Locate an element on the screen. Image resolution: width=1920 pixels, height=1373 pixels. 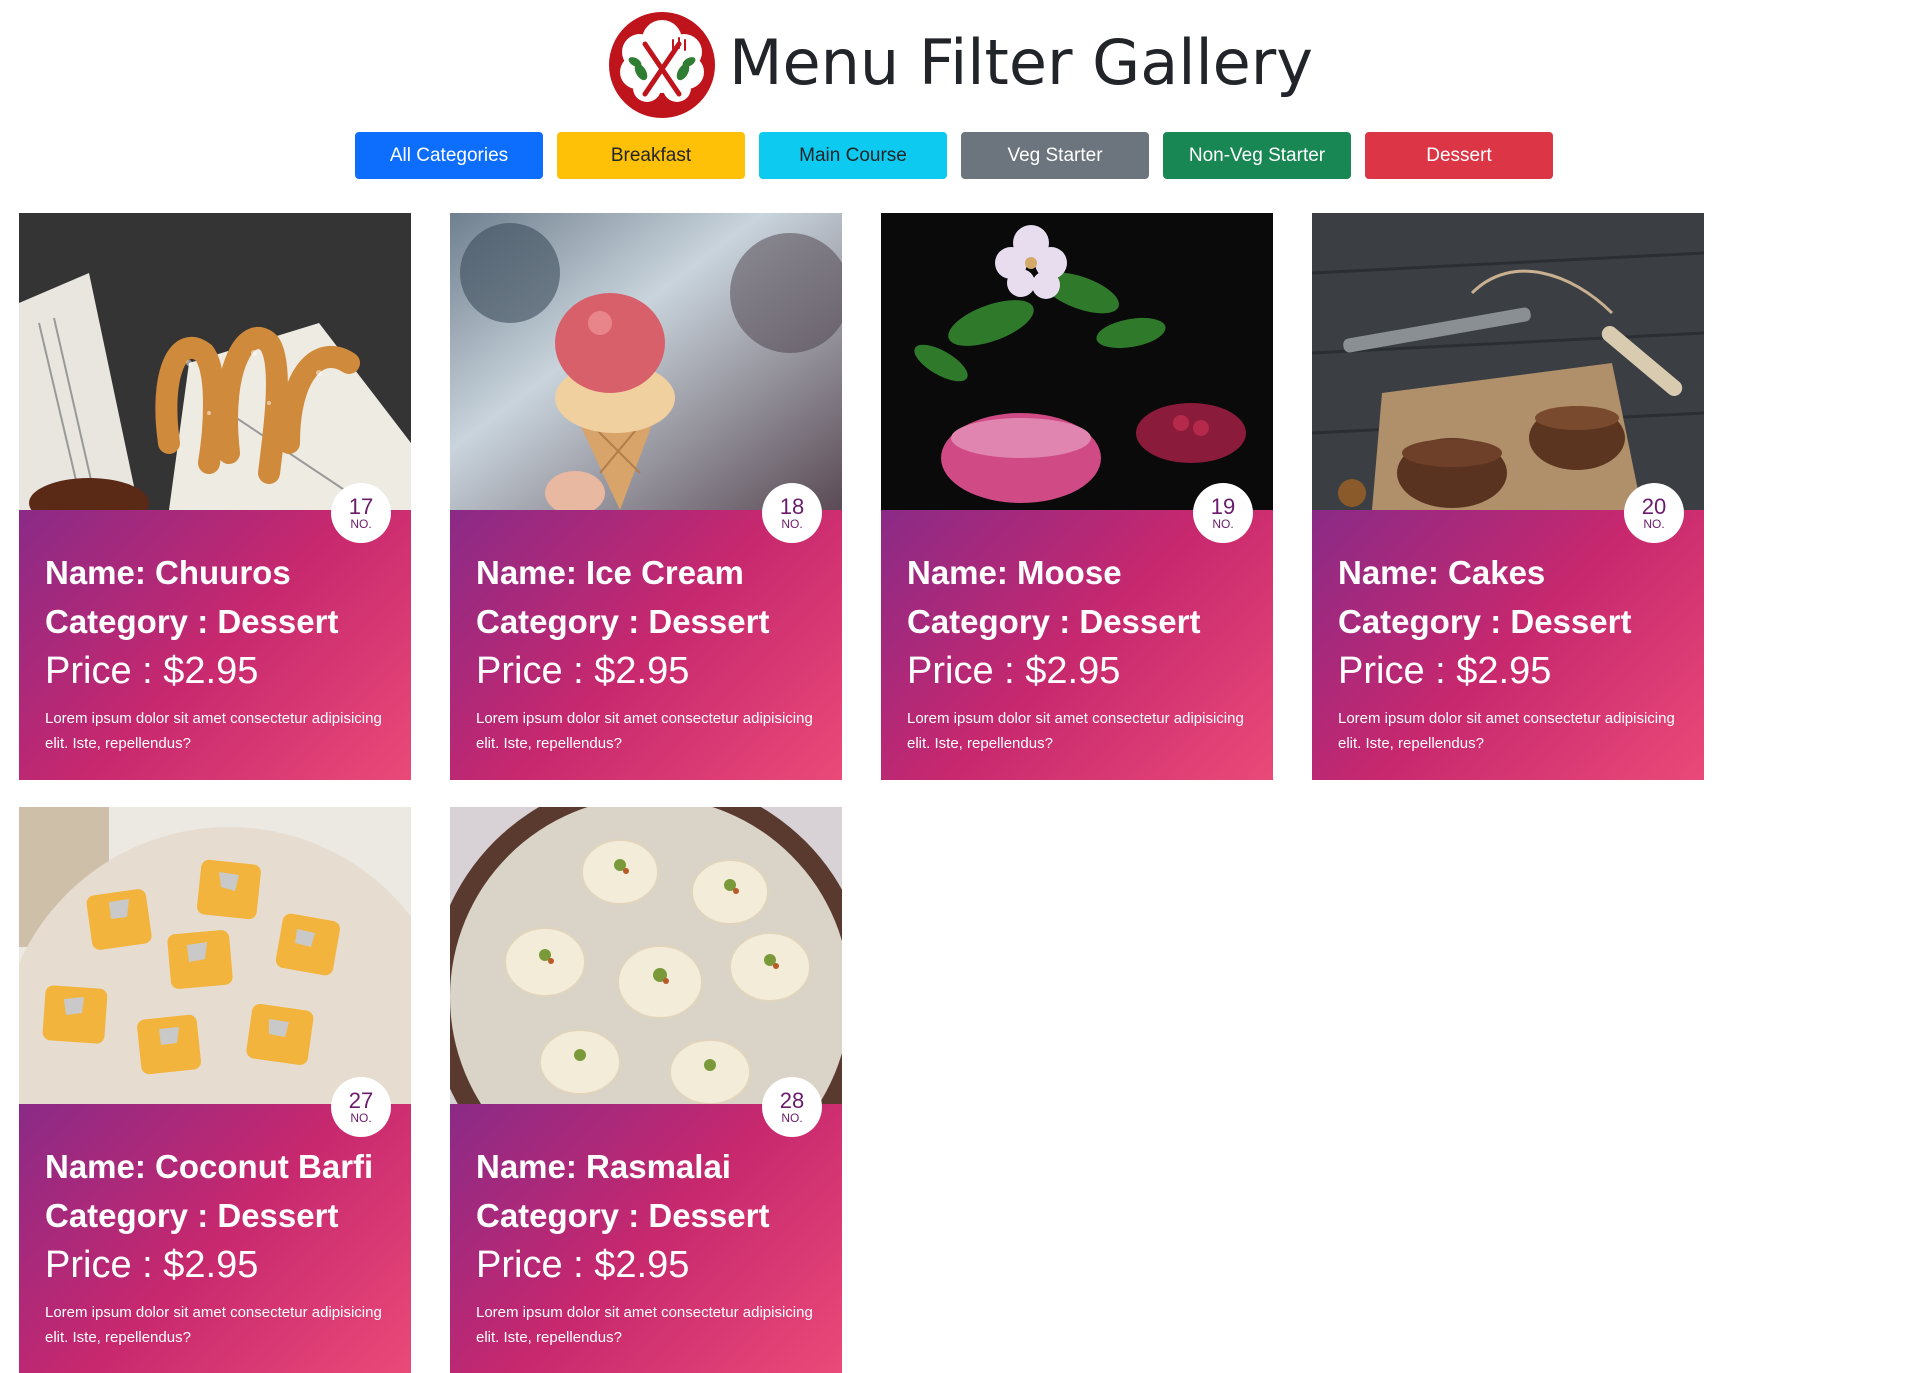
item-number: 27 is located at coordinates (361, 1100).